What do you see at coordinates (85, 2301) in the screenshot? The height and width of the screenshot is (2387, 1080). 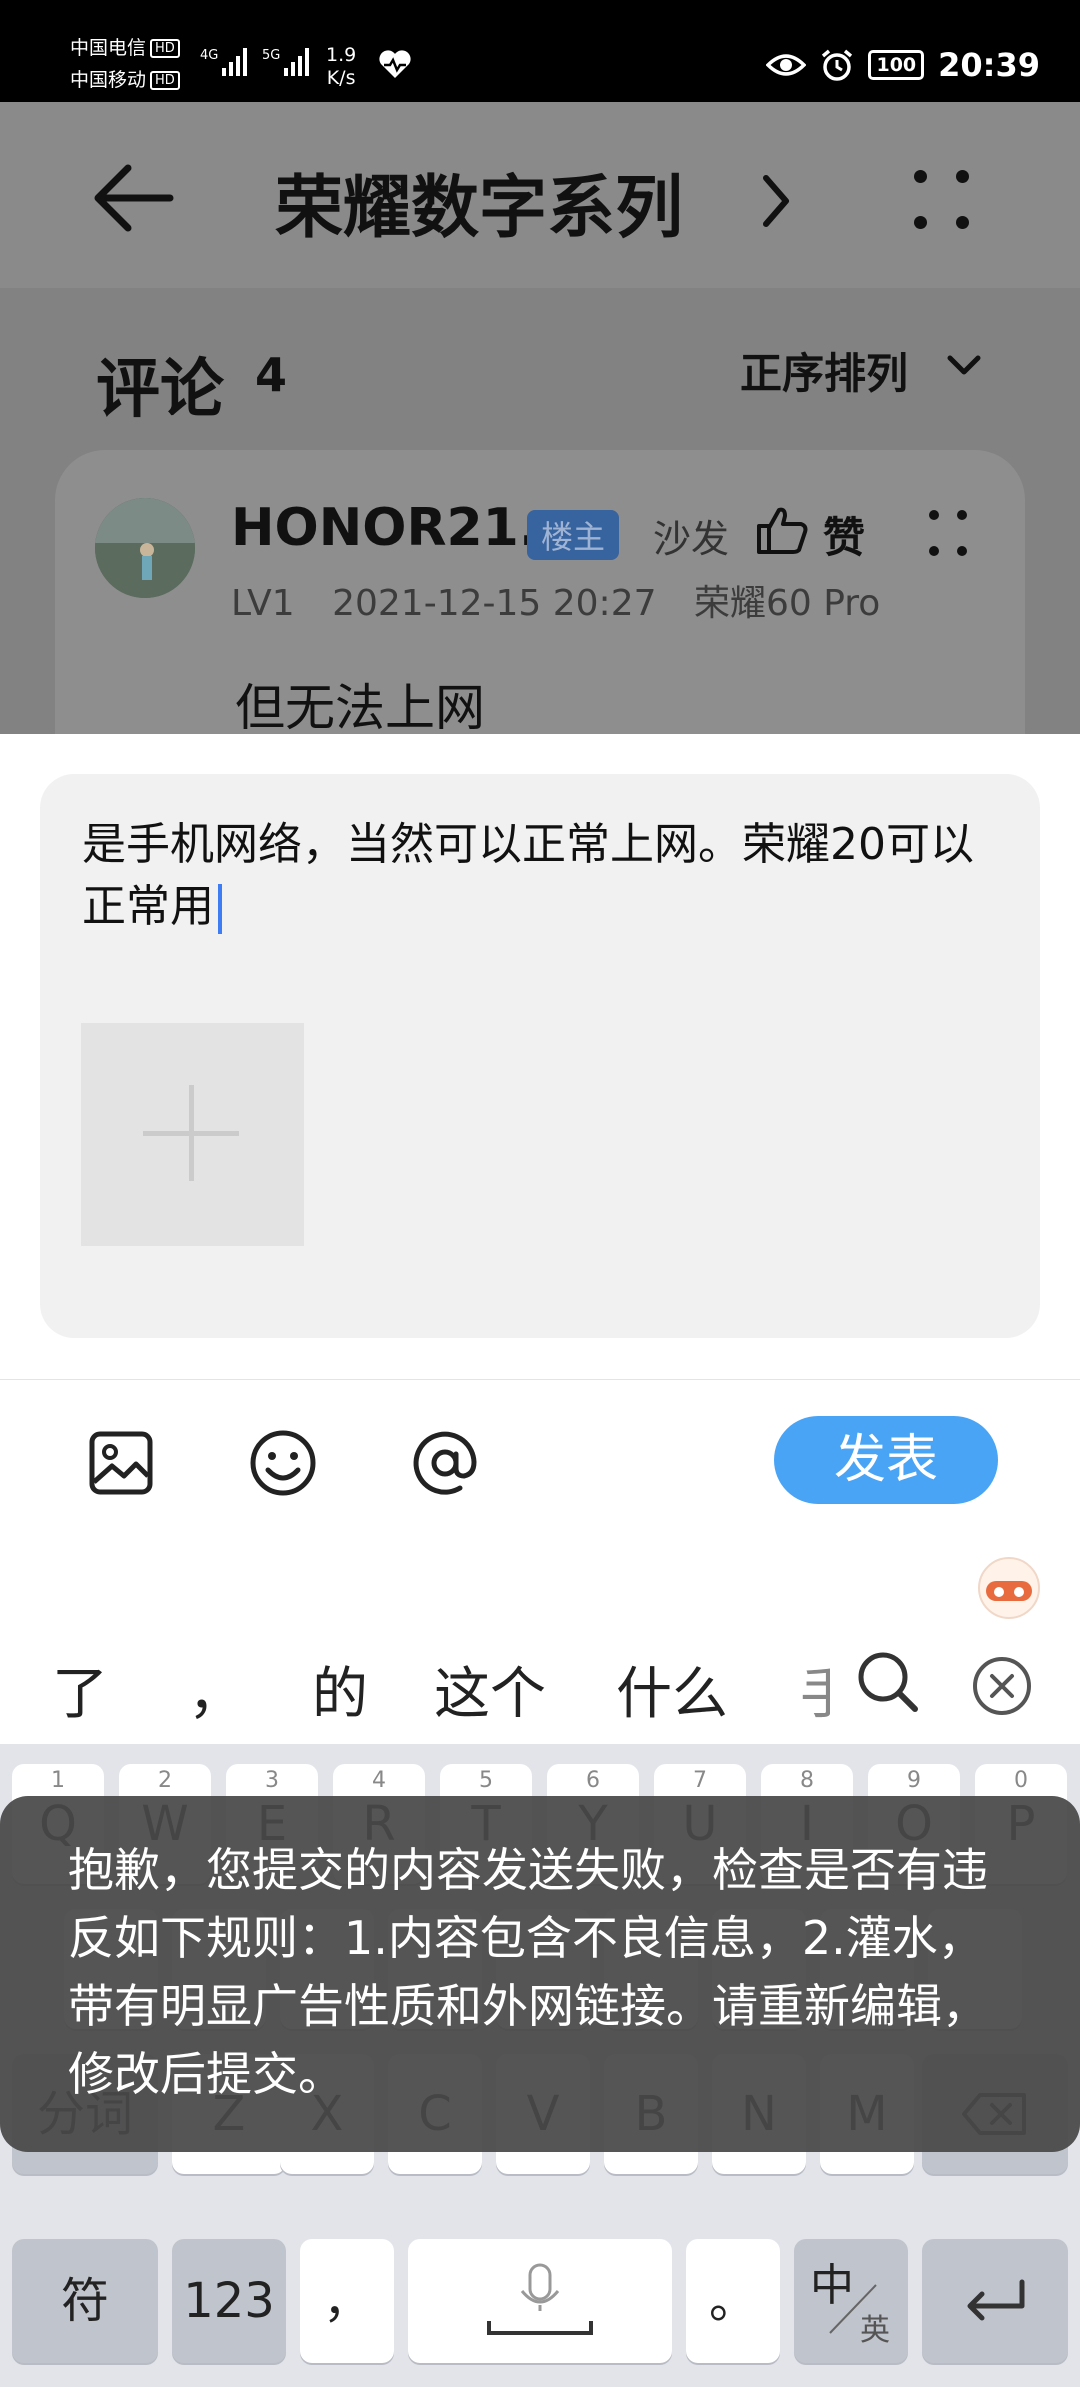 I see `symbols-key: 符` at bounding box center [85, 2301].